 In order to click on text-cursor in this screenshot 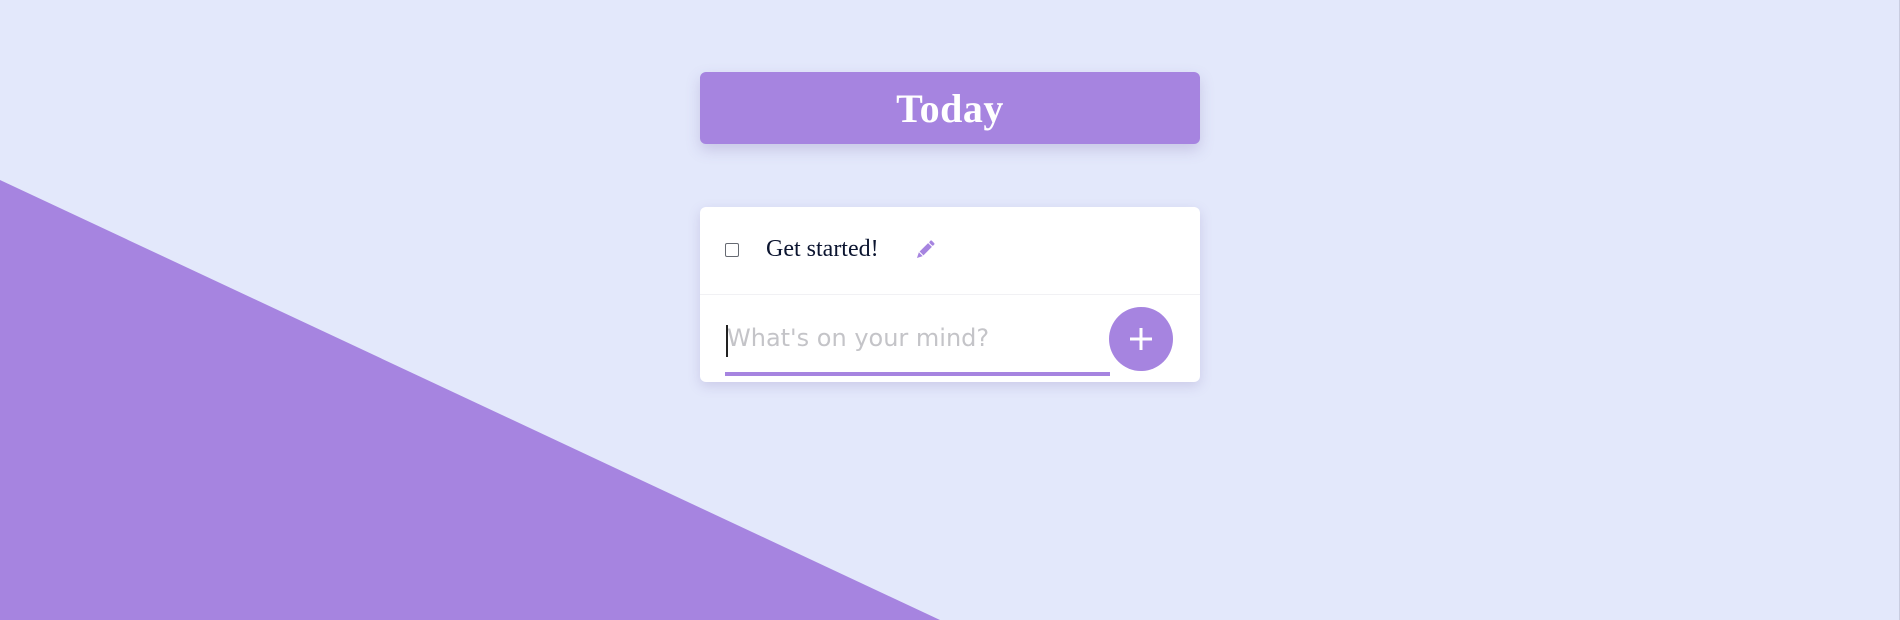, I will do `click(727, 341)`.